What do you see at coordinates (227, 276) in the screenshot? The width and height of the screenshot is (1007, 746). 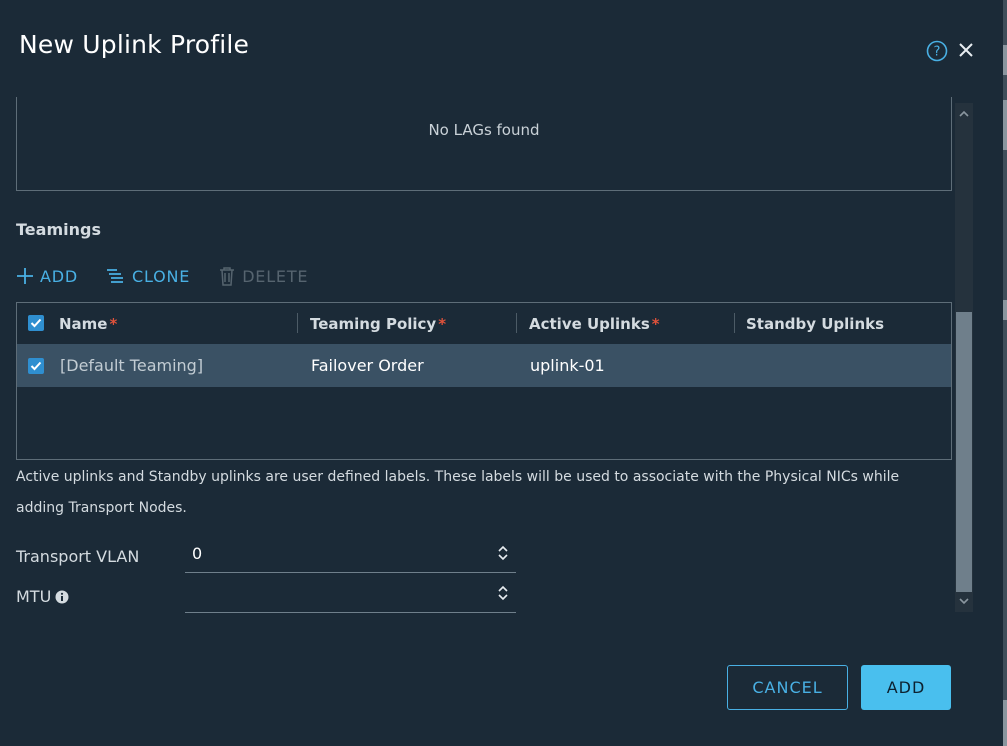 I see `trash-icon` at bounding box center [227, 276].